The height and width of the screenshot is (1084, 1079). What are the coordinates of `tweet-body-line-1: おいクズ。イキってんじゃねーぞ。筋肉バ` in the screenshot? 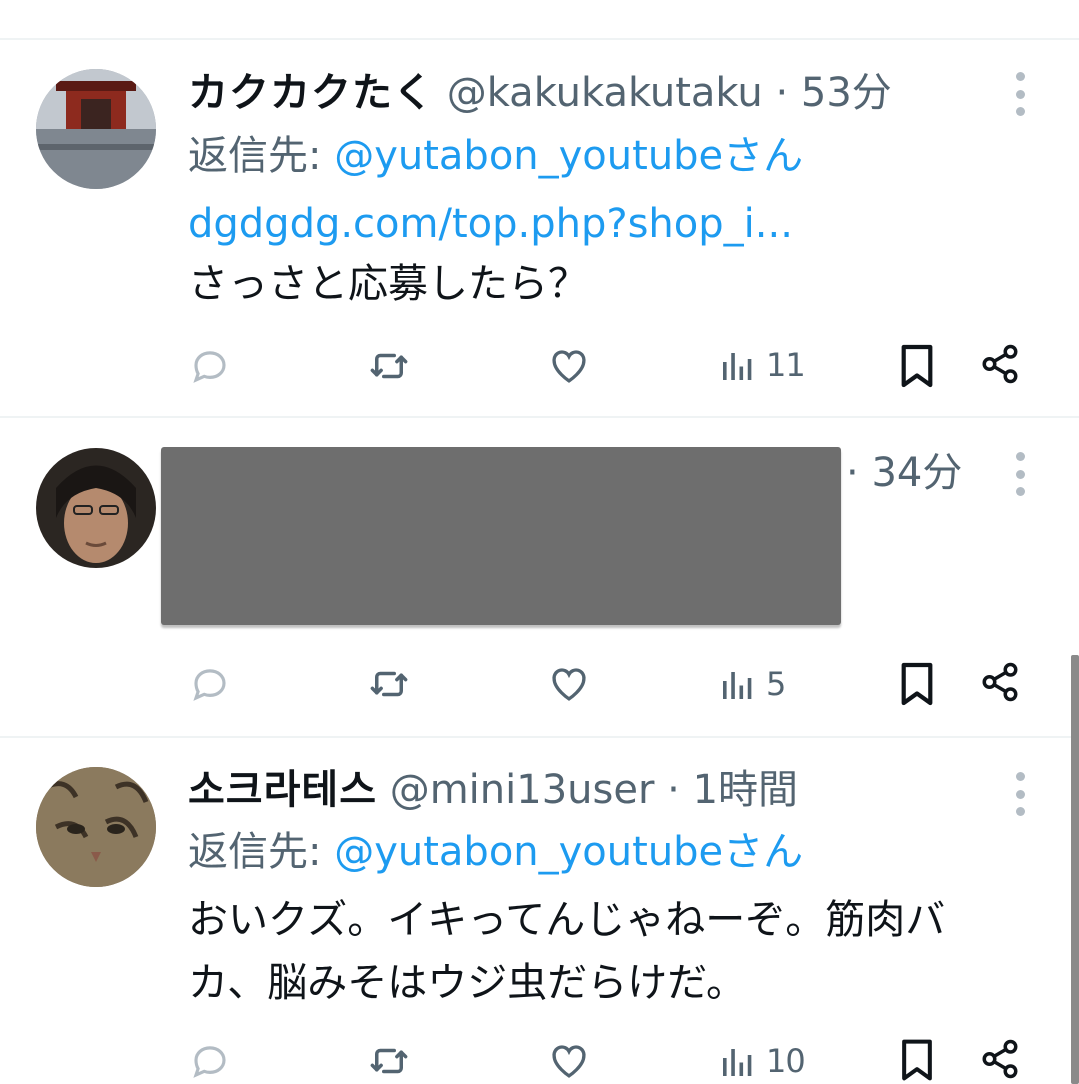 It's located at (567, 920).